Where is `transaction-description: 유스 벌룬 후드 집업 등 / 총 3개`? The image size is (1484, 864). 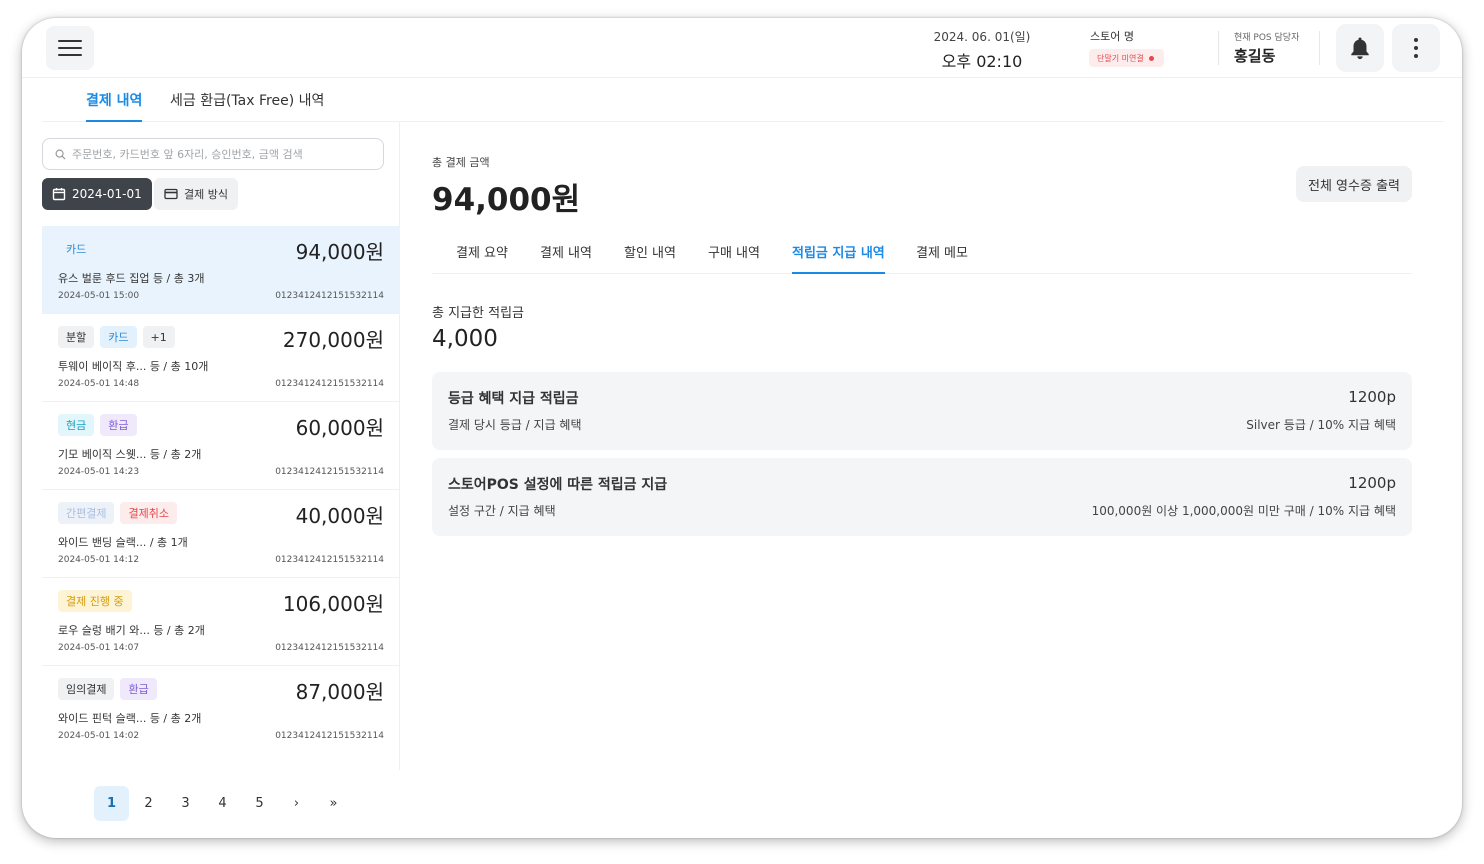 transaction-description: 유스 벌룬 후드 집업 등 / 총 3개 is located at coordinates (131, 278).